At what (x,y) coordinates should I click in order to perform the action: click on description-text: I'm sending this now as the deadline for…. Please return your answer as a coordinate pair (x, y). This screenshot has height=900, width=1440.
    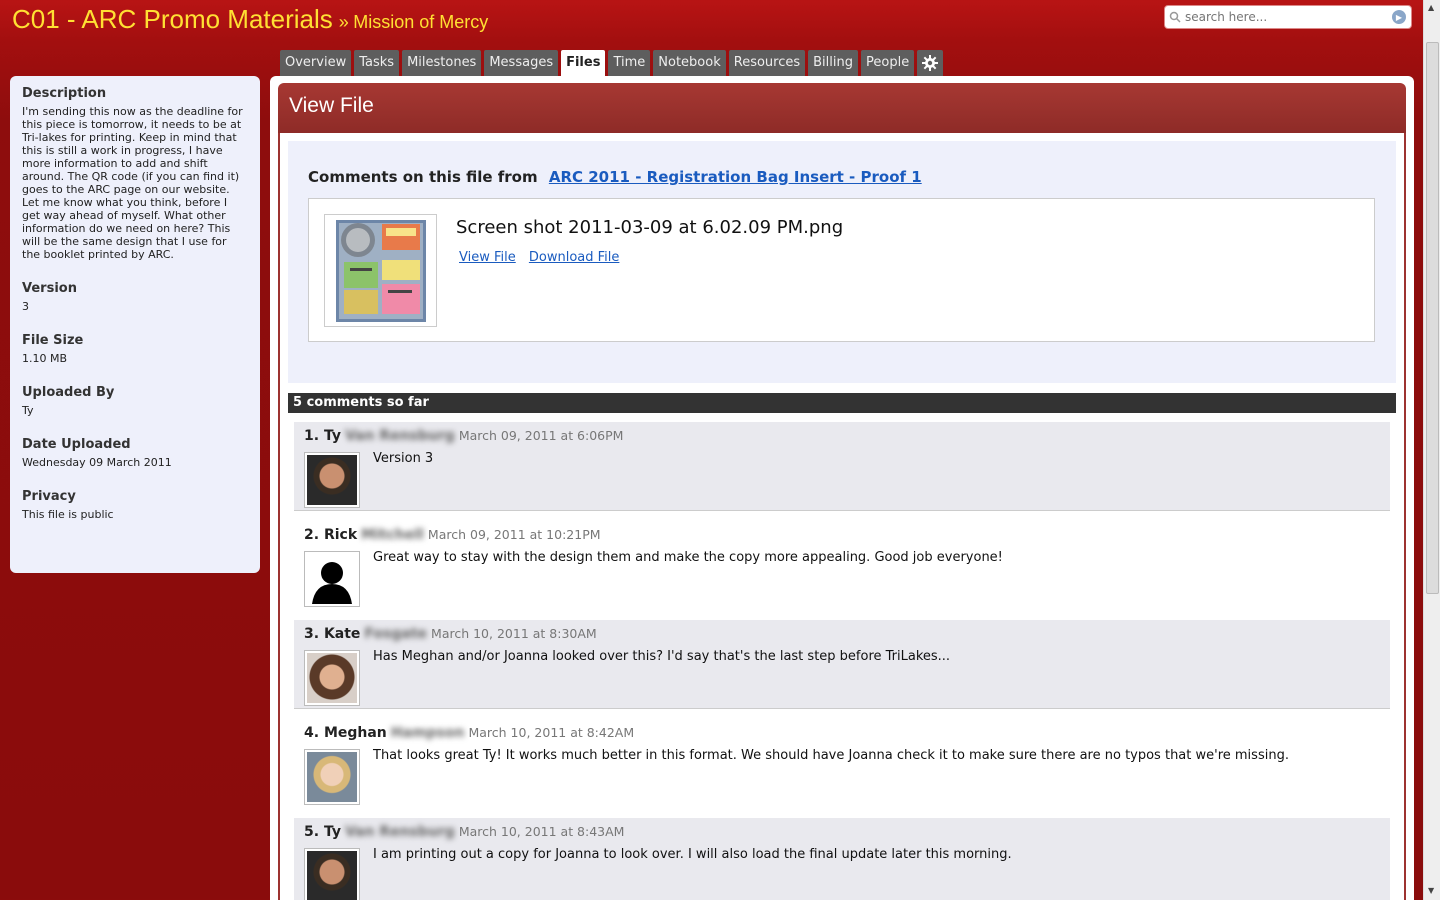
    Looking at the image, I should click on (132, 183).